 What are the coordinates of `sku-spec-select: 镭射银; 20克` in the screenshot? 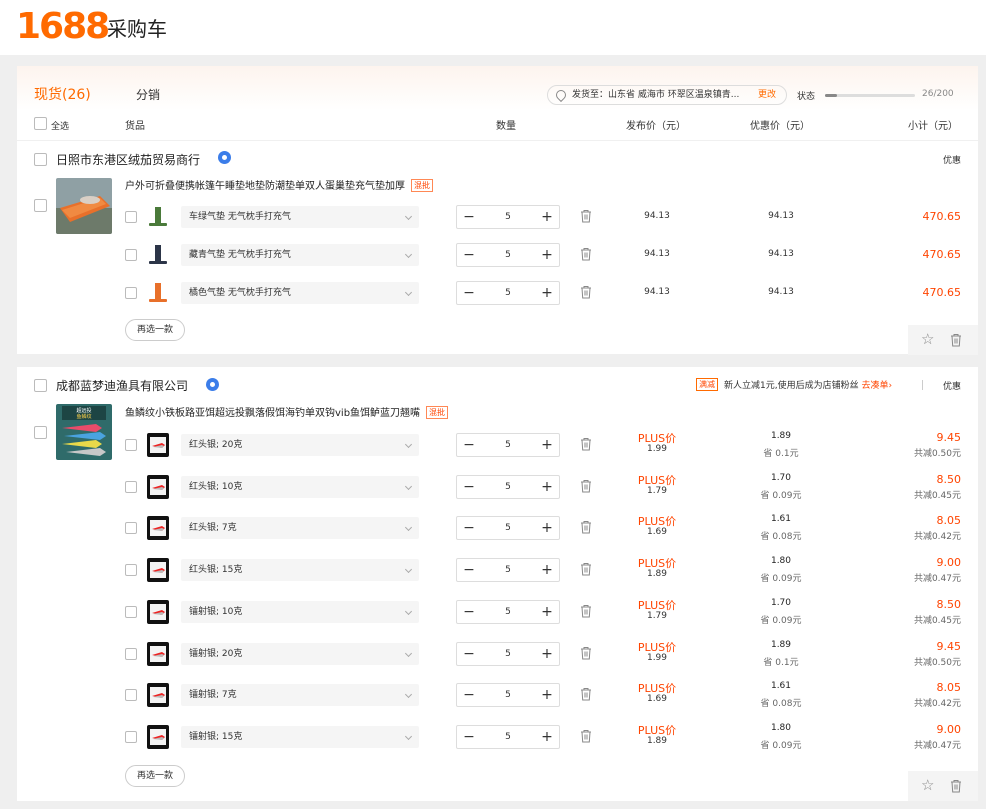 It's located at (300, 653).